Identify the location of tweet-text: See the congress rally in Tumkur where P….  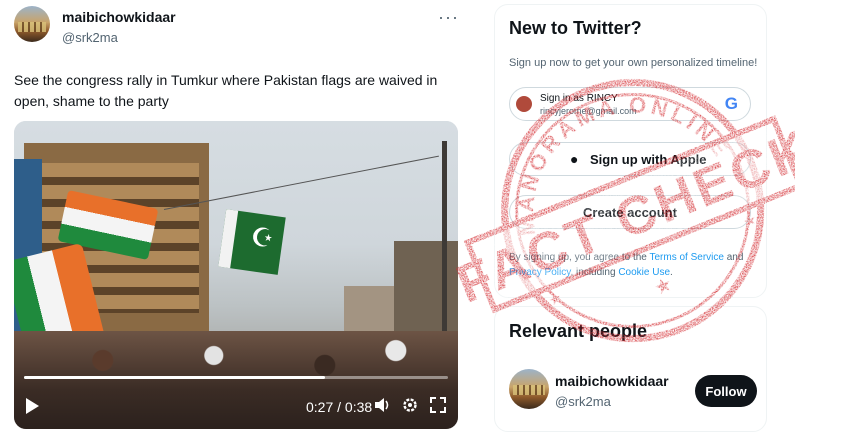
(226, 90).